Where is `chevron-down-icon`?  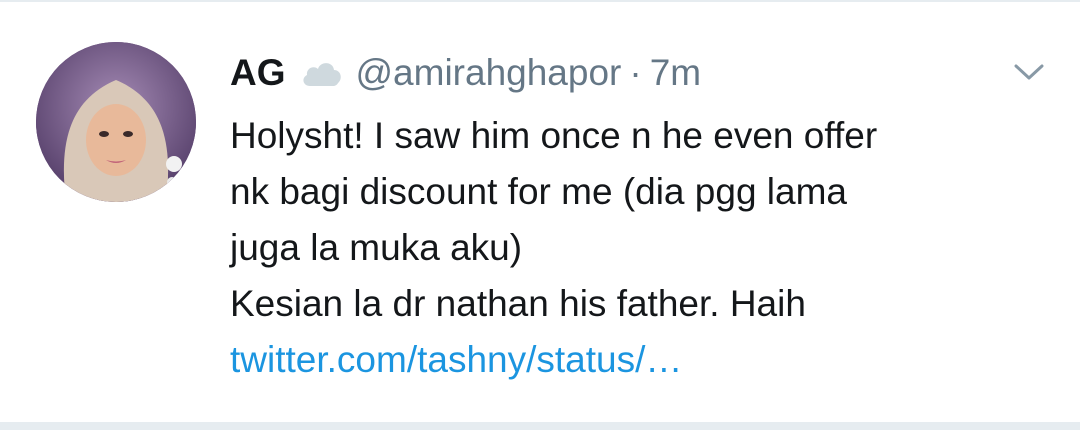 chevron-down-icon is located at coordinates (1029, 72).